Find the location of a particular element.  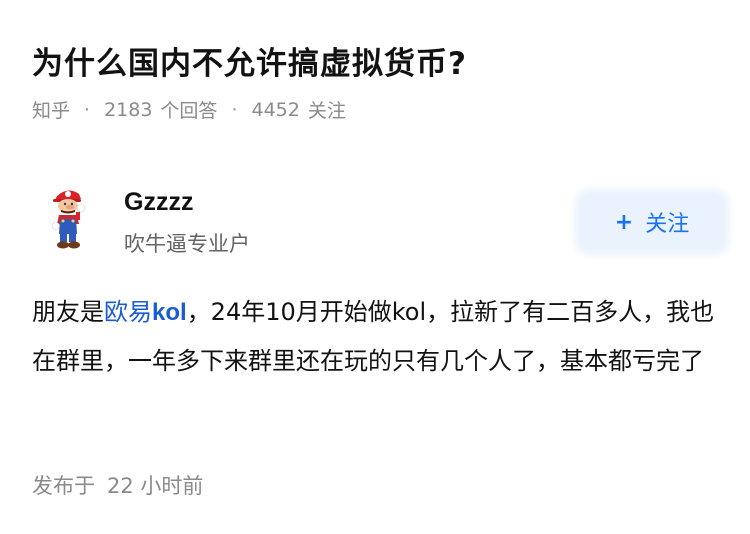

answer-count: 2183 is located at coordinates (128, 109).